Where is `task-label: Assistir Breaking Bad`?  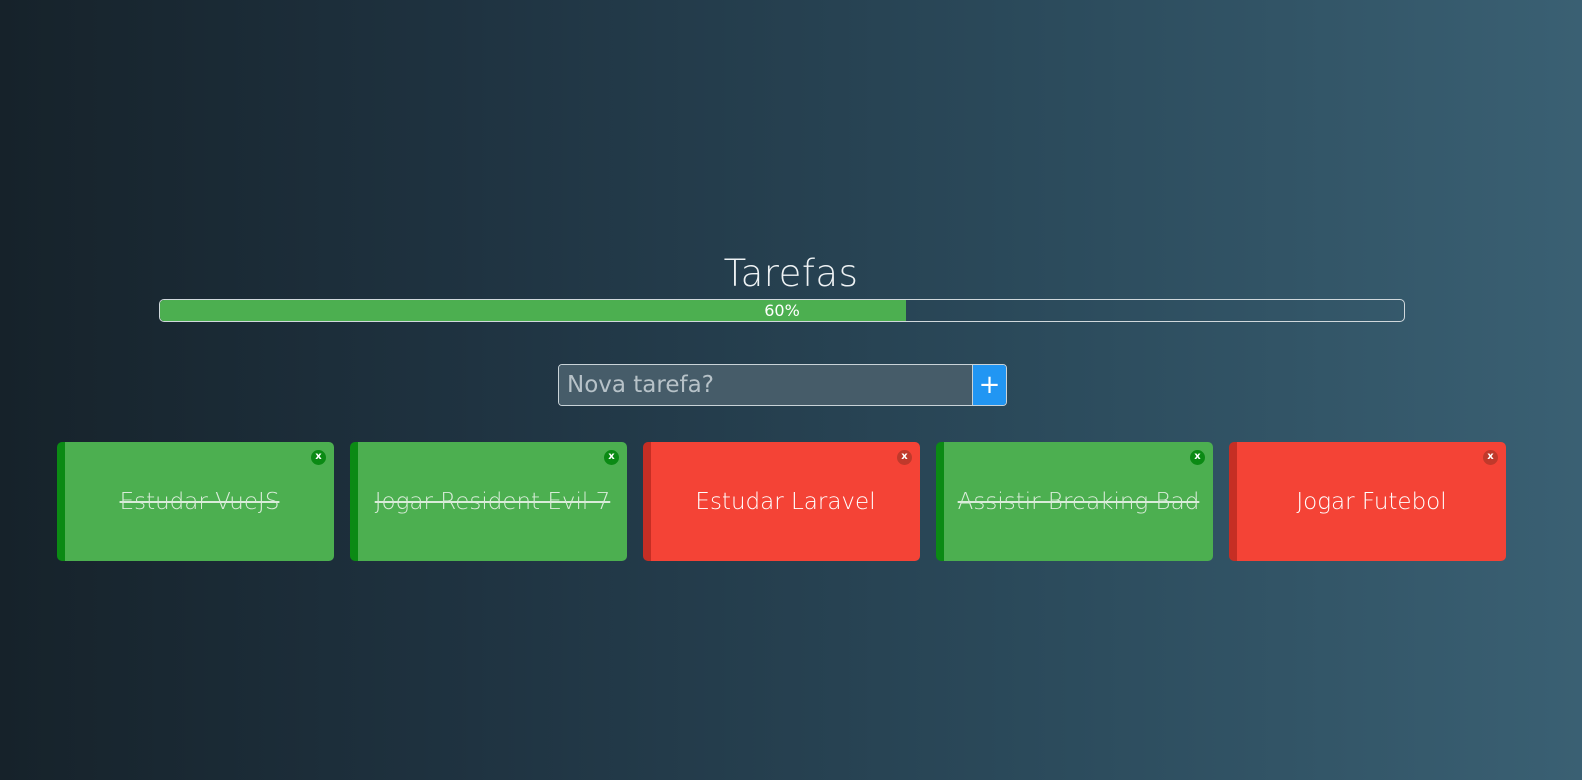 task-label: Assistir Breaking Bad is located at coordinates (1078, 501).